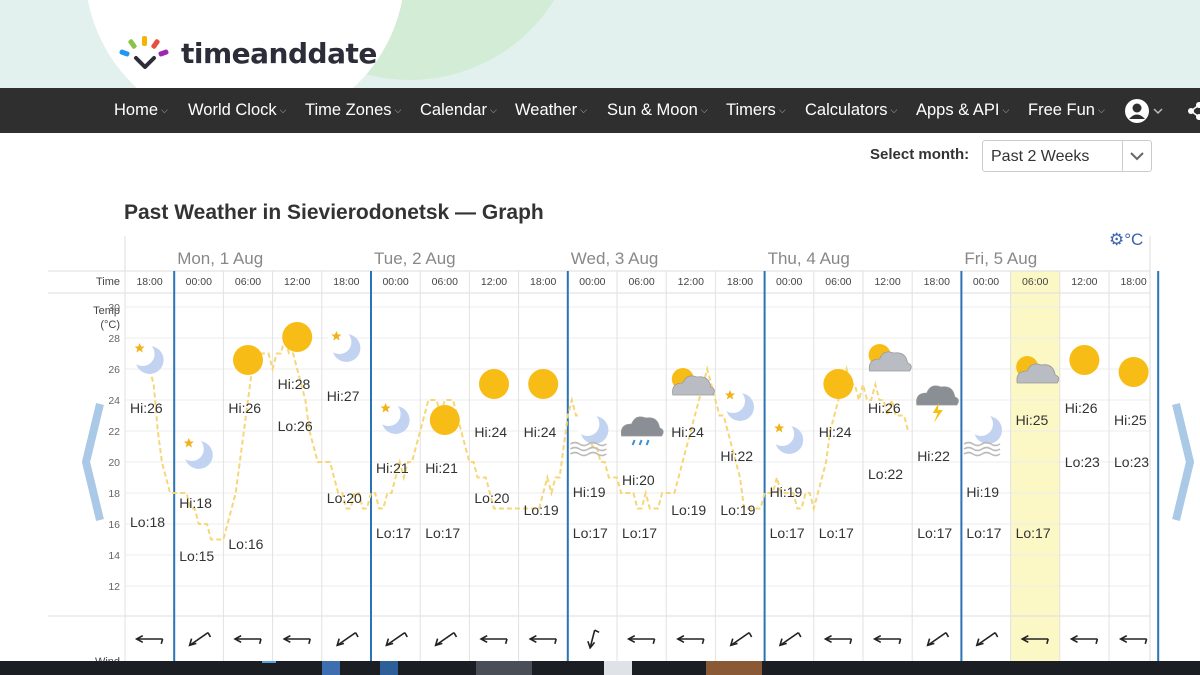 This screenshot has width=1200, height=675. I want to click on nav-item-time-zones: Time Zones ⌵, so click(353, 110).